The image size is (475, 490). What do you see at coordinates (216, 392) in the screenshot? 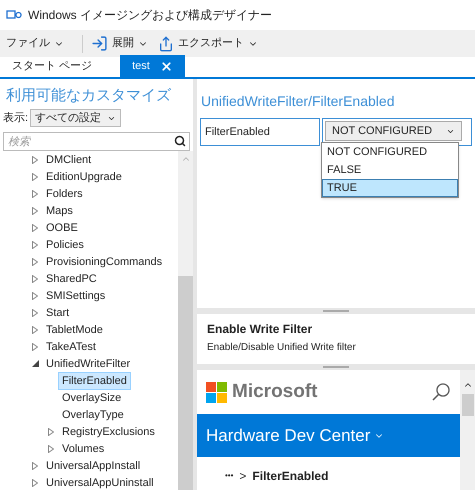
I see `logo-icon` at bounding box center [216, 392].